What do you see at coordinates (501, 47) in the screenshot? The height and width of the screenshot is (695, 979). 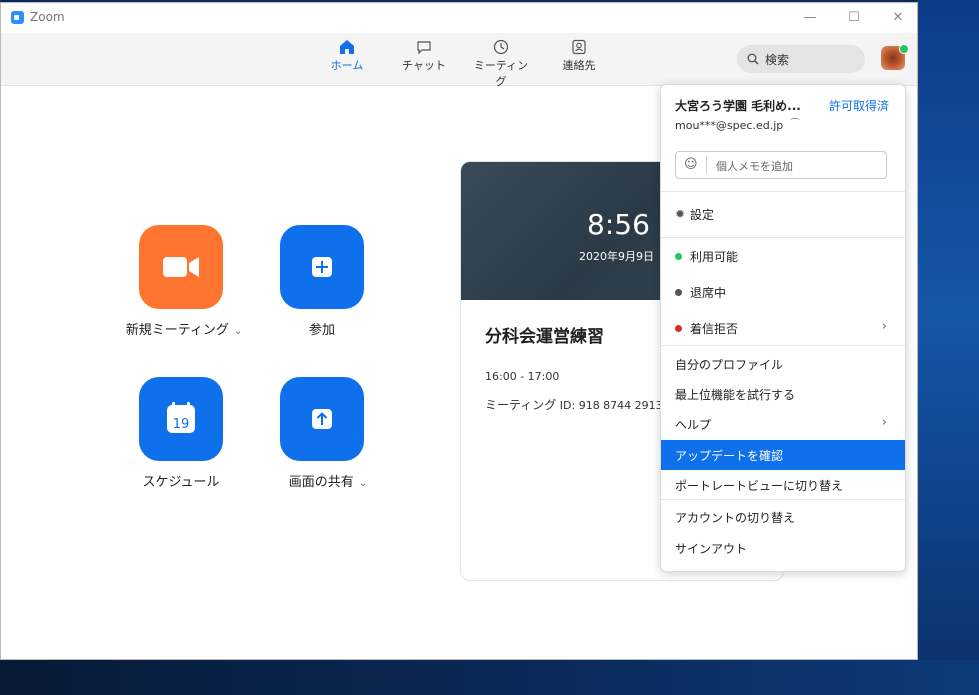 I see `clock-icon` at bounding box center [501, 47].